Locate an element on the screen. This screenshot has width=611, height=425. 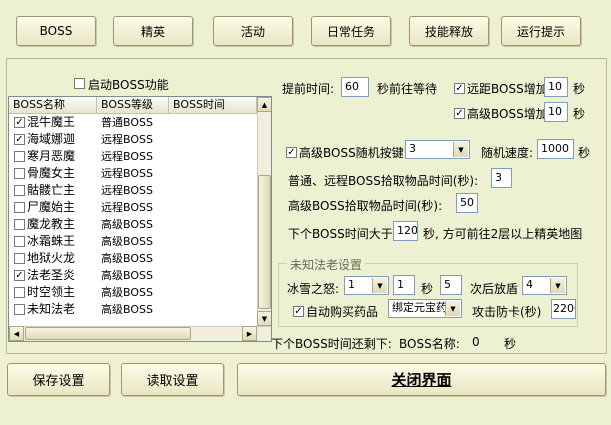
column-header-level: BOSS等级 is located at coordinates (133, 105).